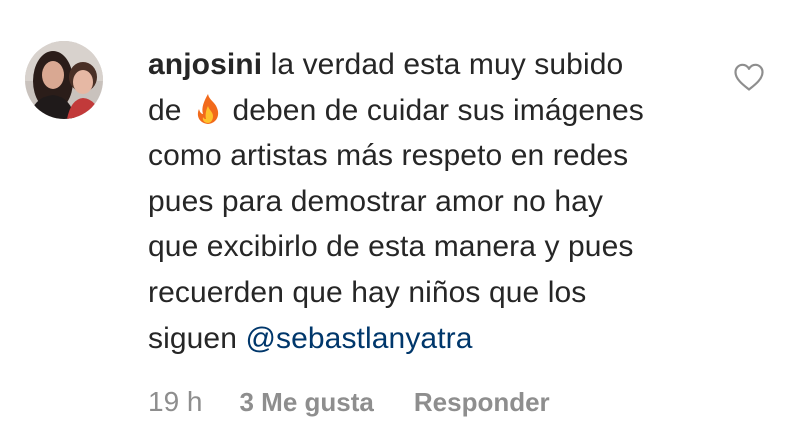 The width and height of the screenshot is (800, 436). Describe the element at coordinates (208, 109) in the screenshot. I see `fire-icon` at that location.